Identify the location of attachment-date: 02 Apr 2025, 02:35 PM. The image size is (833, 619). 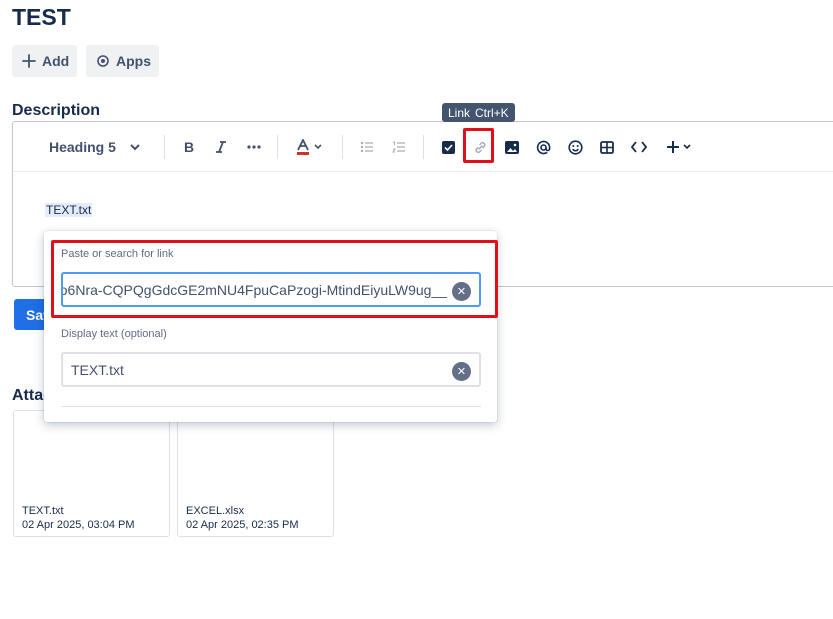
(242, 525).